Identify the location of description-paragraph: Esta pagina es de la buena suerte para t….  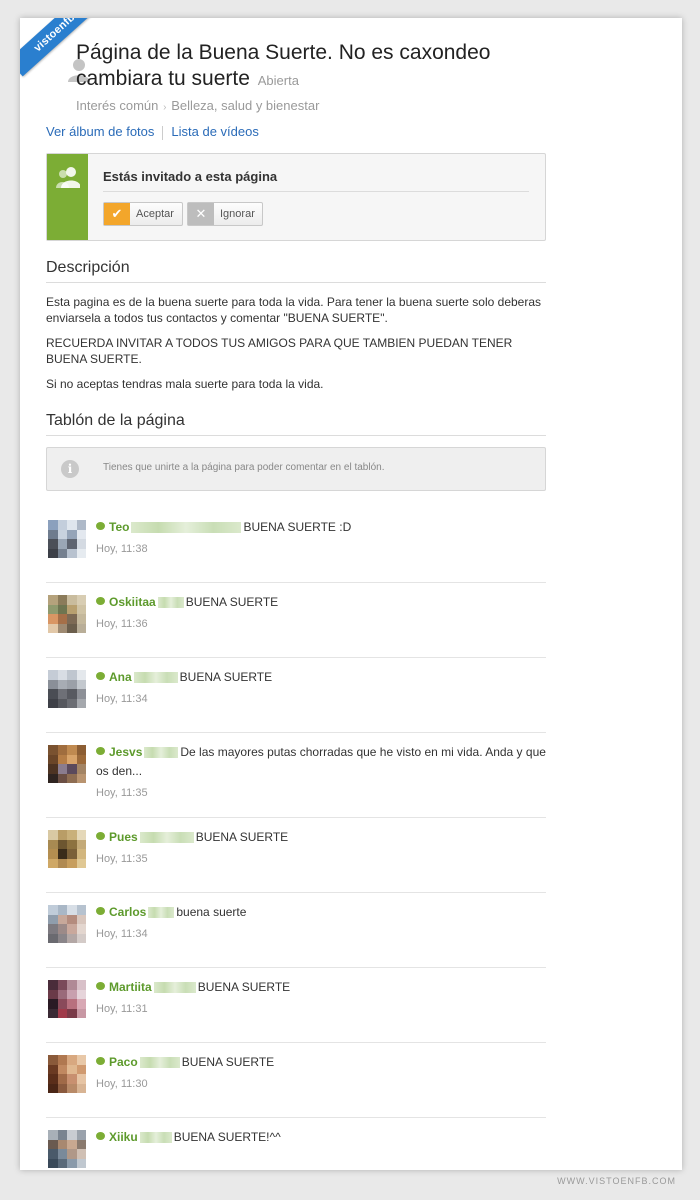
(294, 310).